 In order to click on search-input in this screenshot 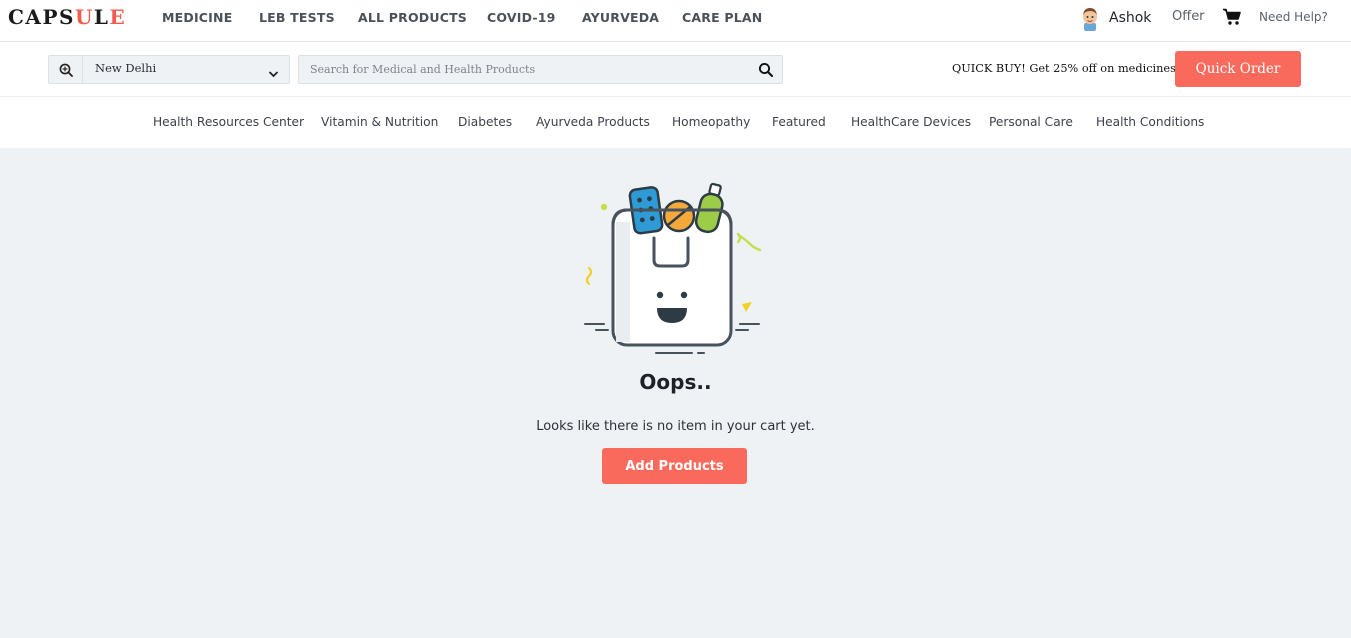, I will do `click(524, 69)`.